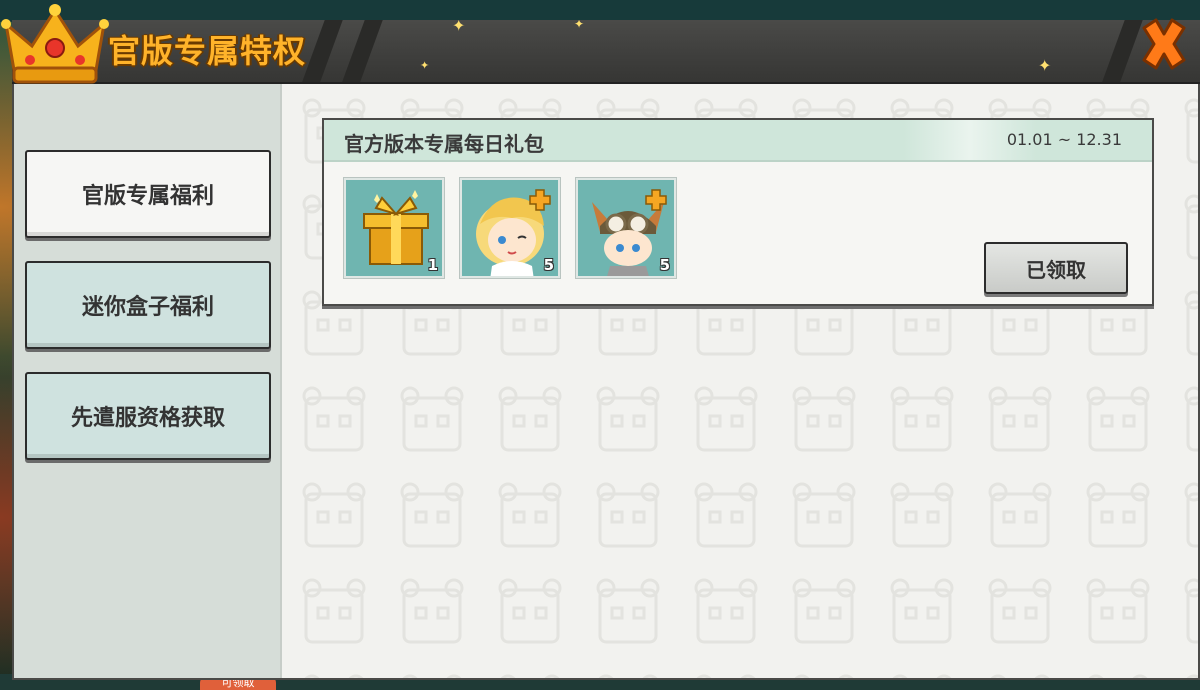 The image size is (1200, 690). I want to click on sidebar-item-label: 先遣服资格获取, so click(147, 418).